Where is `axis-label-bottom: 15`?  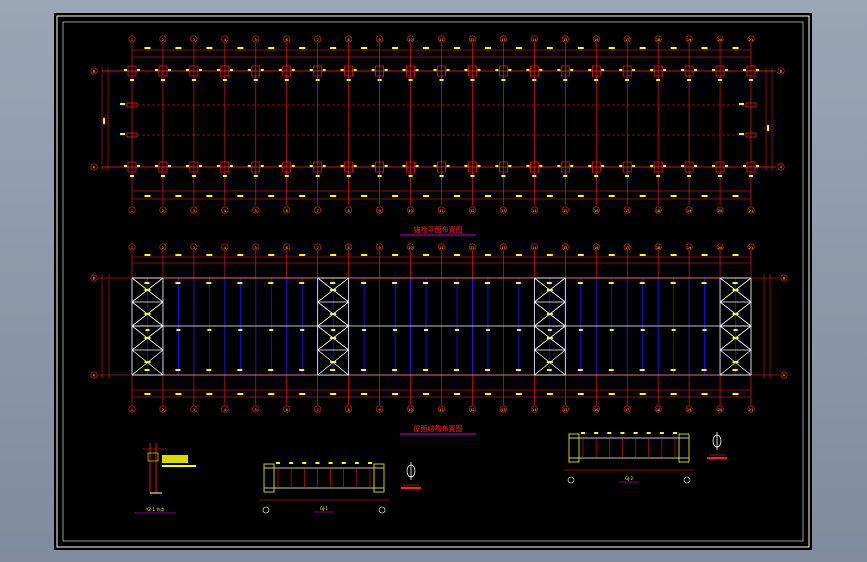
axis-label-bottom: 15 is located at coordinates (565, 211).